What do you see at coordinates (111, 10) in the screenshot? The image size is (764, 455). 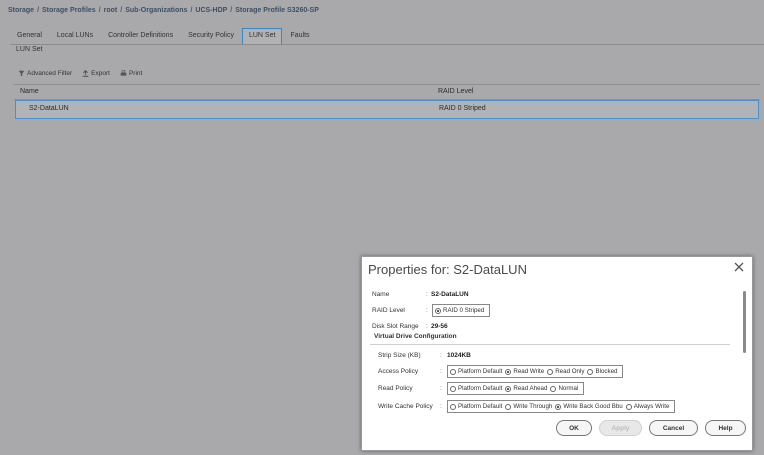 I see `breadcrumb-root: root` at bounding box center [111, 10].